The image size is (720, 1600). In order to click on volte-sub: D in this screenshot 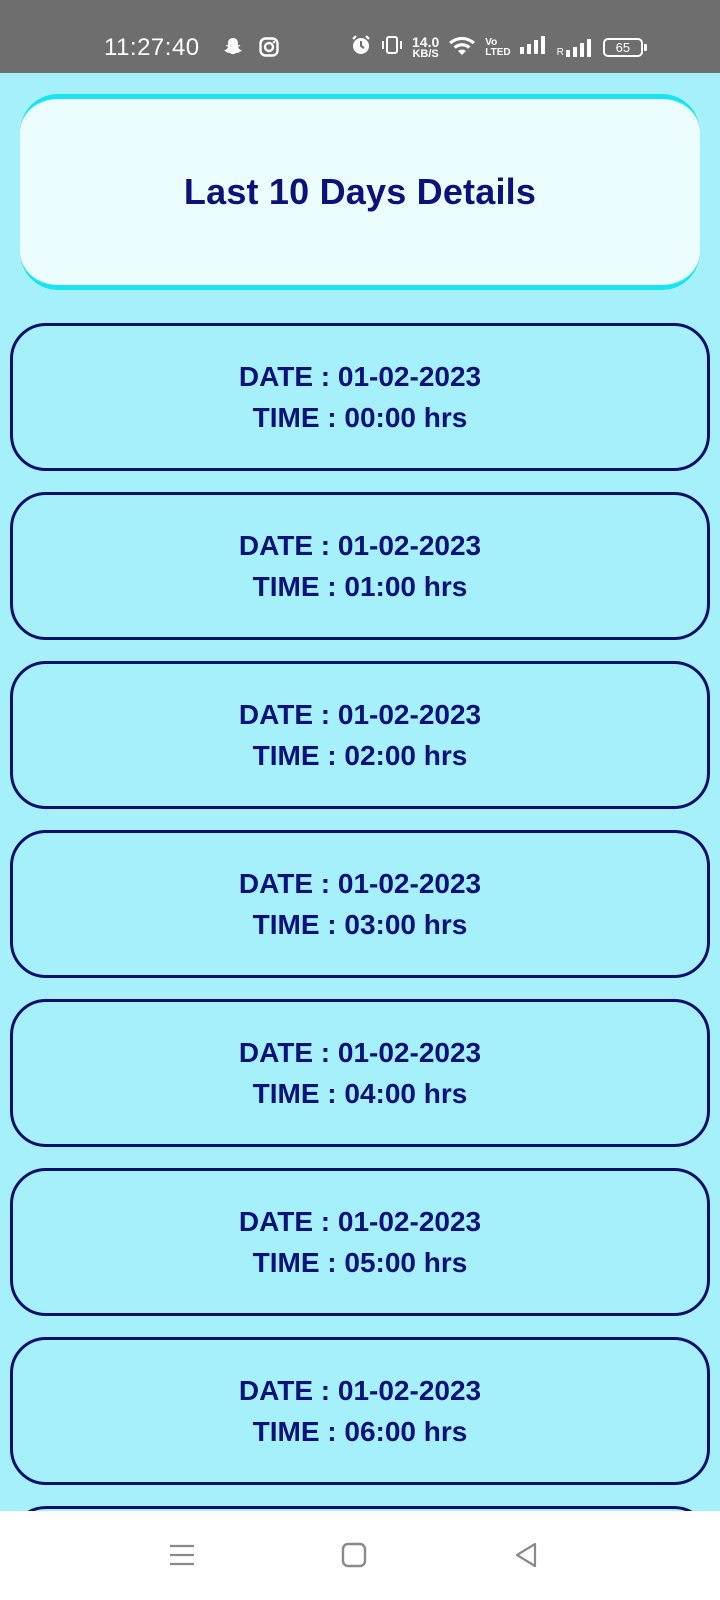, I will do `click(507, 52)`.